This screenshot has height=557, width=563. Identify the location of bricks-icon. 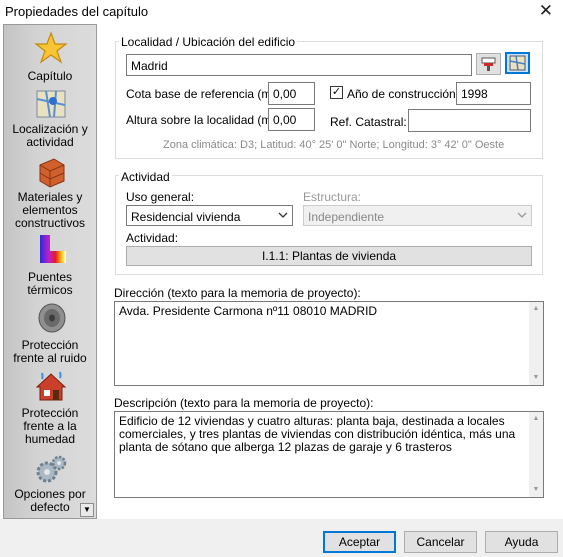
(52, 173).